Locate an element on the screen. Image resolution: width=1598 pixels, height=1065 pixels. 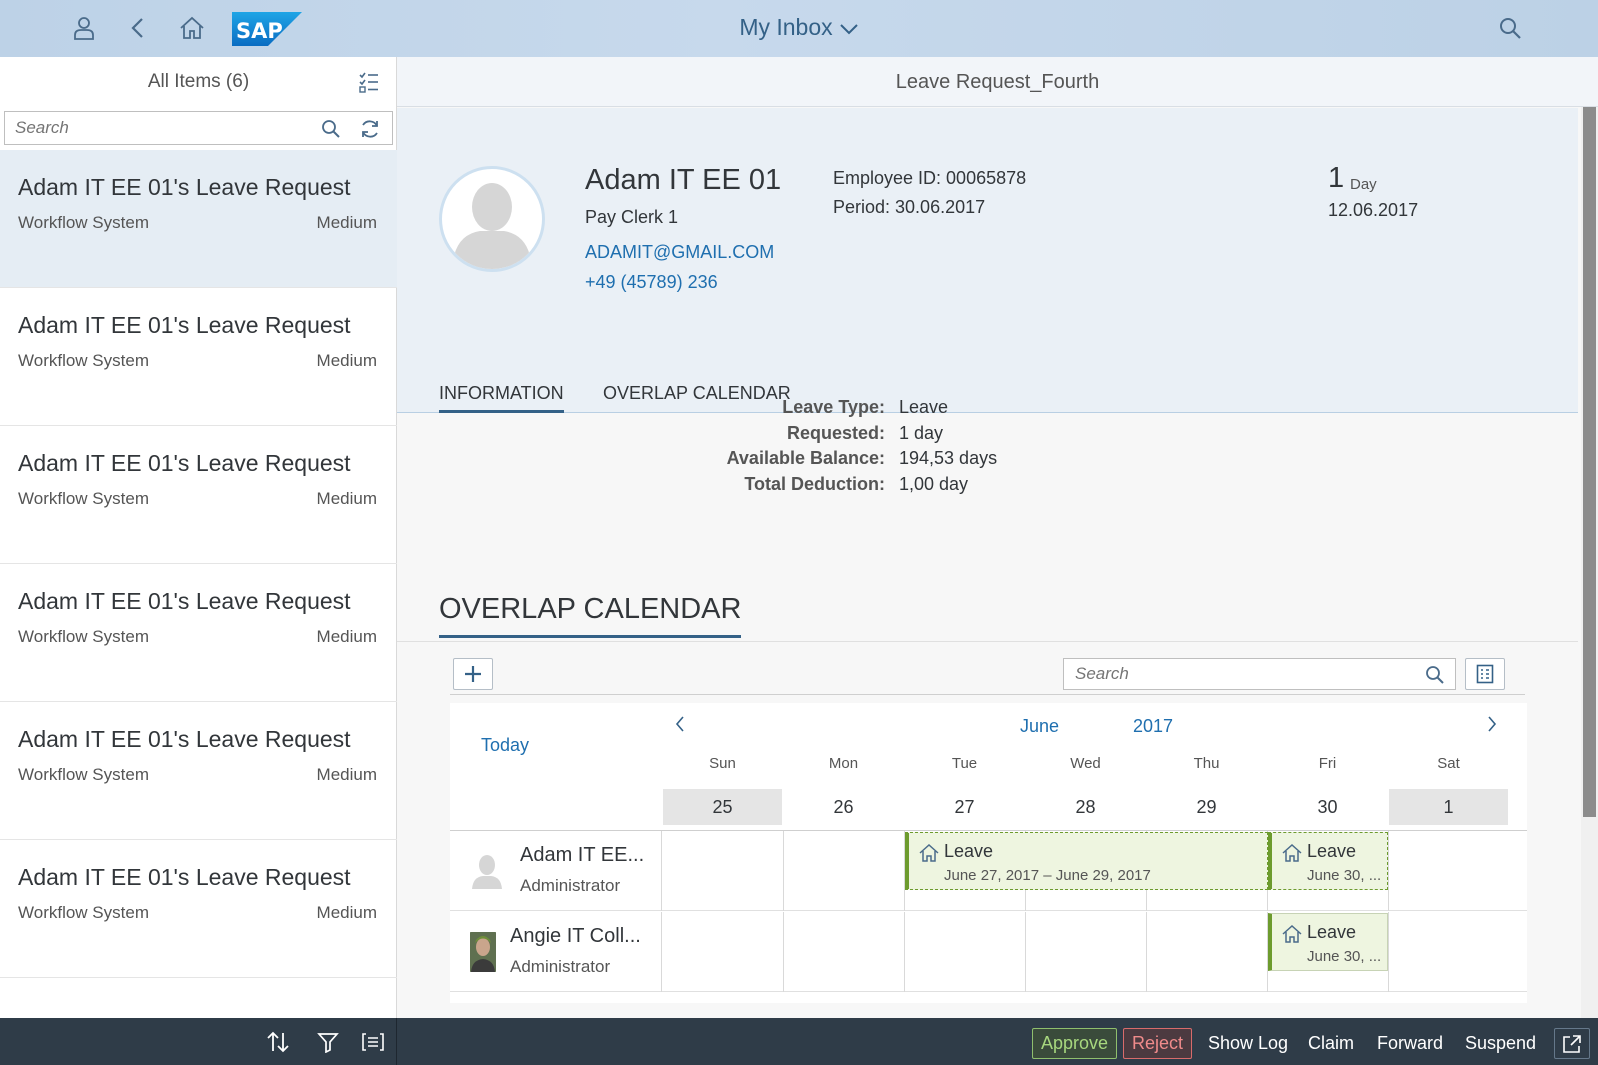
day-number: 29 is located at coordinates (1206, 807).